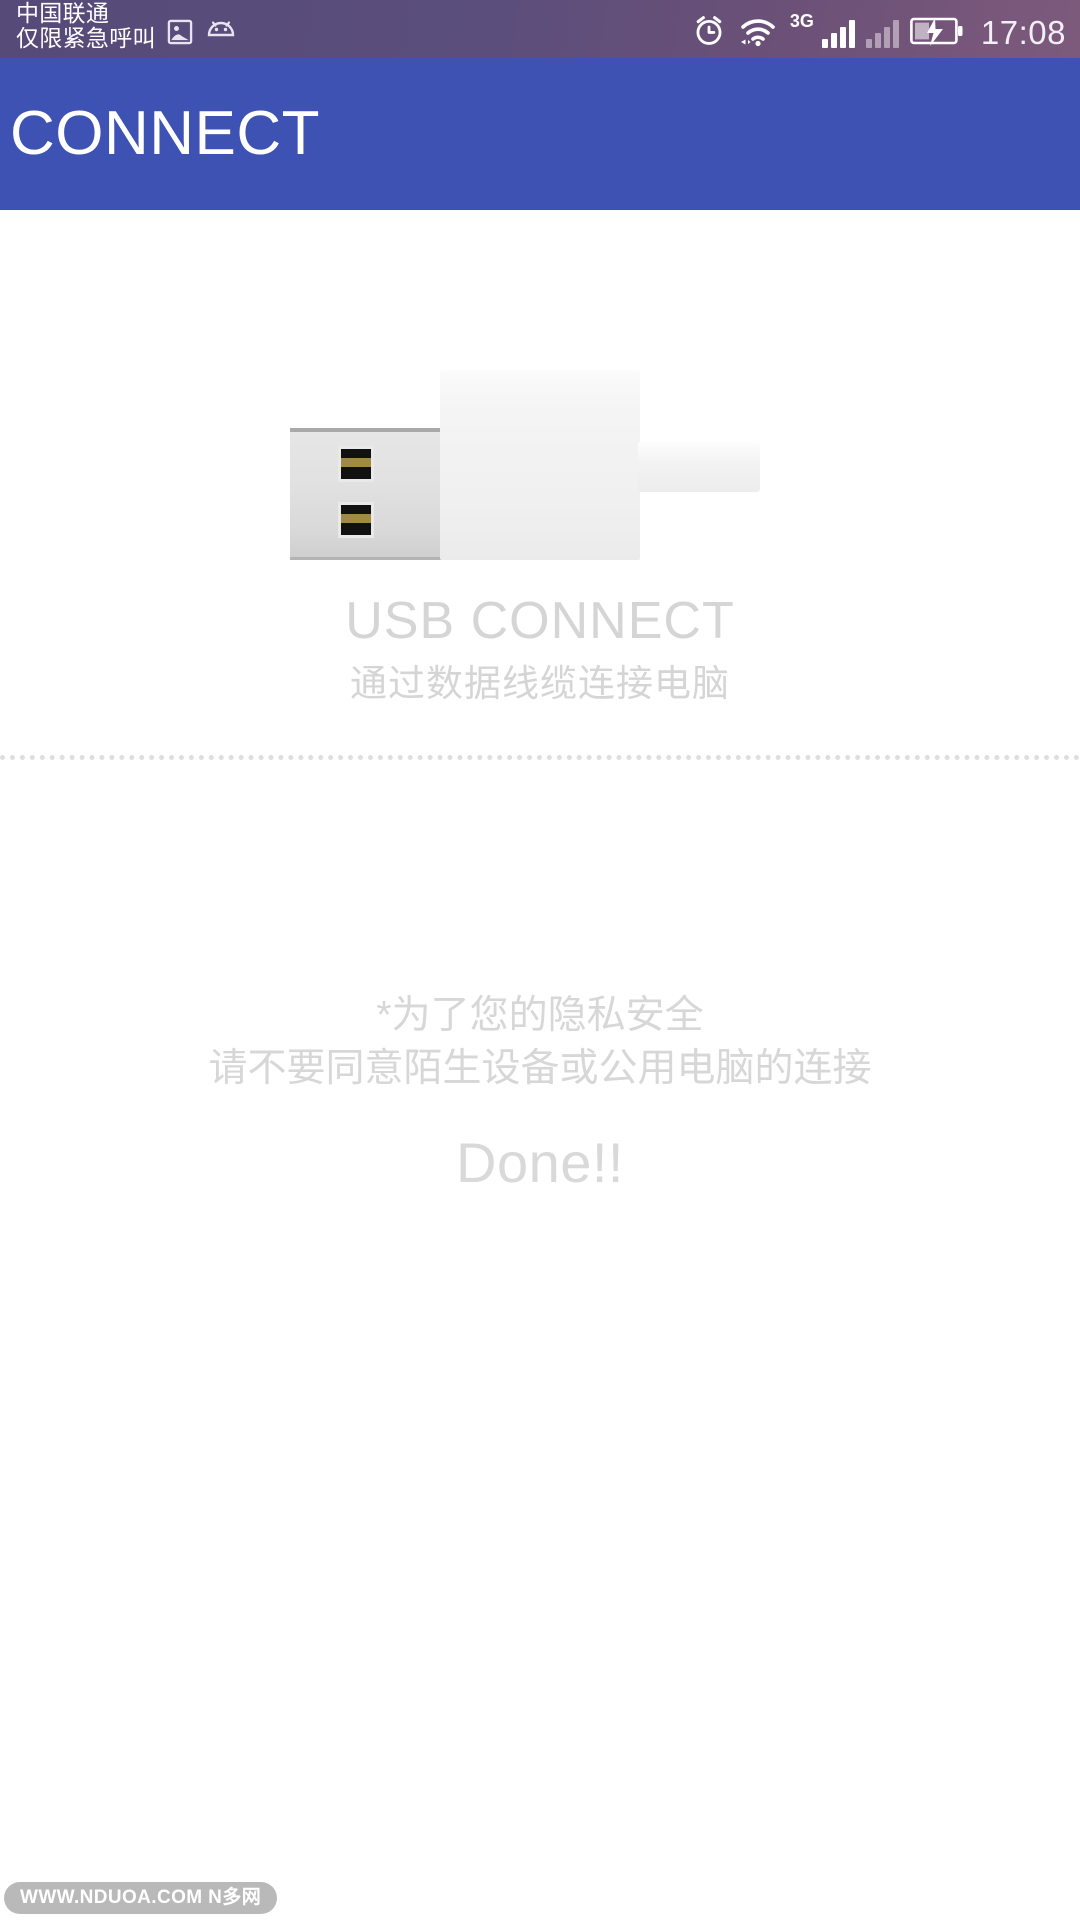  Describe the element at coordinates (838, 33) in the screenshot. I see `signal-bars-icon` at that location.